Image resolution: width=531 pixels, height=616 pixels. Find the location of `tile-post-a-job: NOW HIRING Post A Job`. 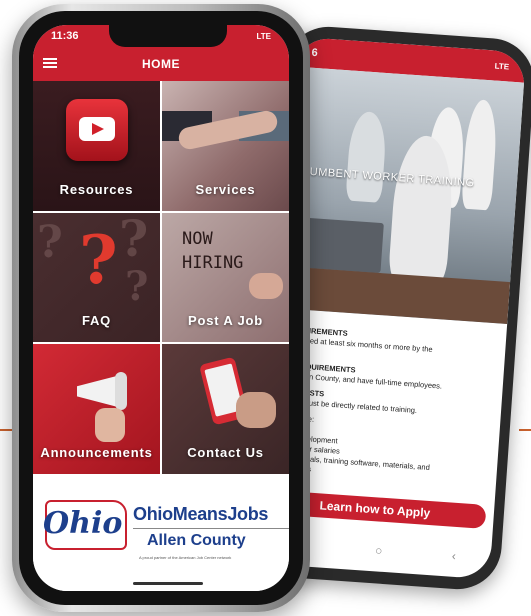

tile-post-a-job: NOW HIRING Post A Job is located at coordinates (225, 277).